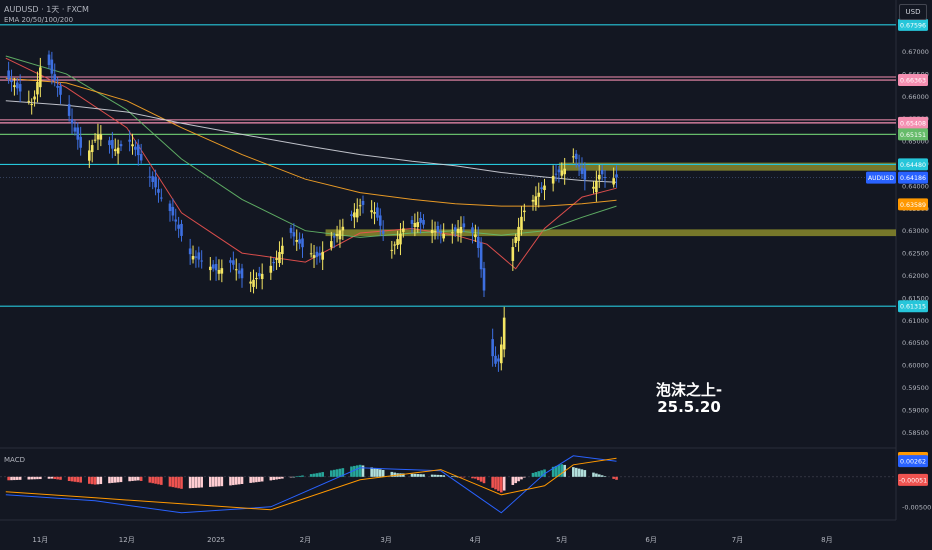  What do you see at coordinates (14, 460) in the screenshot?
I see `macd-indicator-label: MACD` at bounding box center [14, 460].